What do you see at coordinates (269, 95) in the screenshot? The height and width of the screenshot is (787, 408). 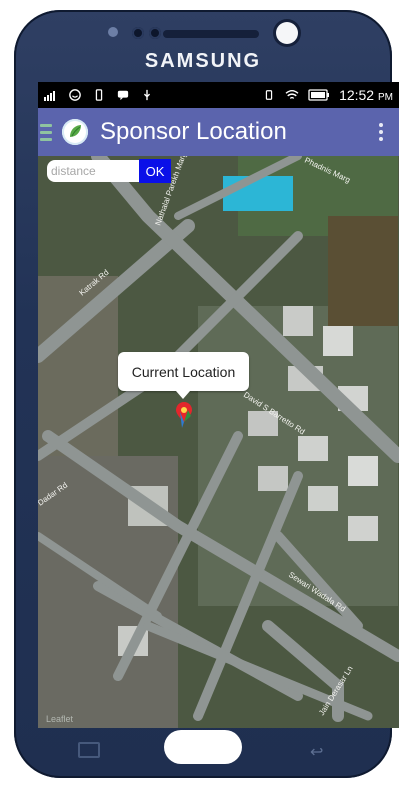 I see `vibrate-icon` at bounding box center [269, 95].